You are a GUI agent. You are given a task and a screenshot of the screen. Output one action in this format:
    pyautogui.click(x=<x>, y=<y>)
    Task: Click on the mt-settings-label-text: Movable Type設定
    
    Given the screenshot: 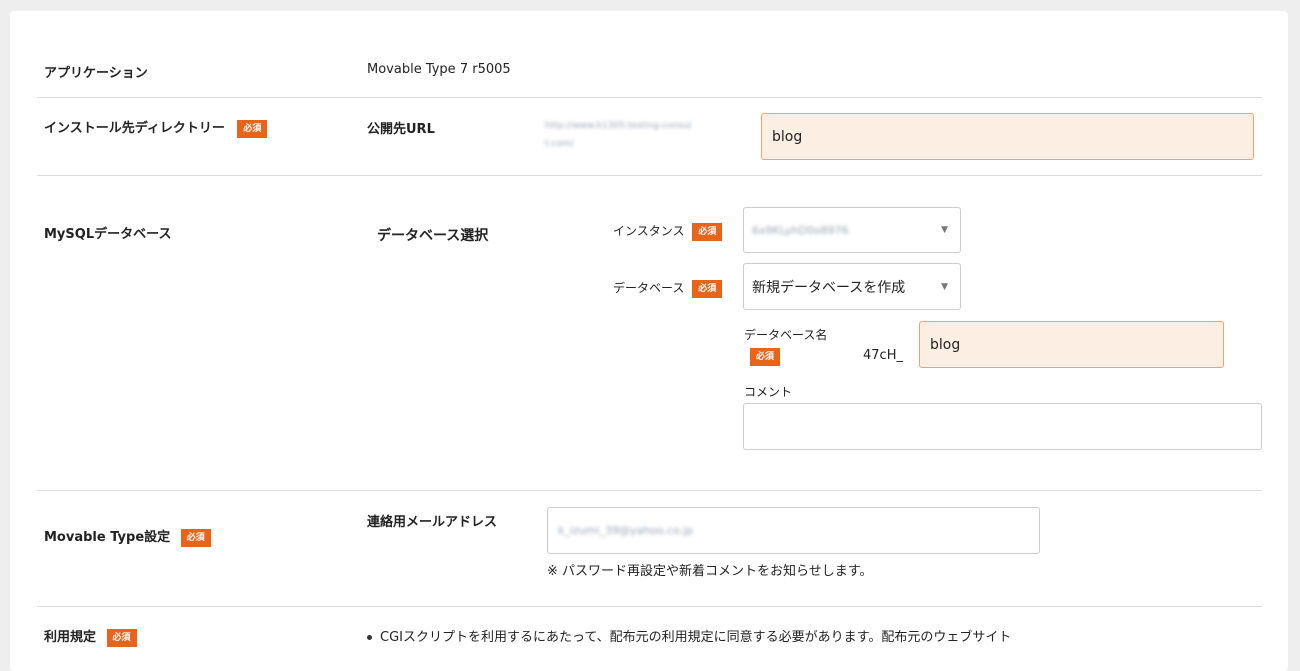 What is the action you would take?
    pyautogui.click(x=107, y=537)
    